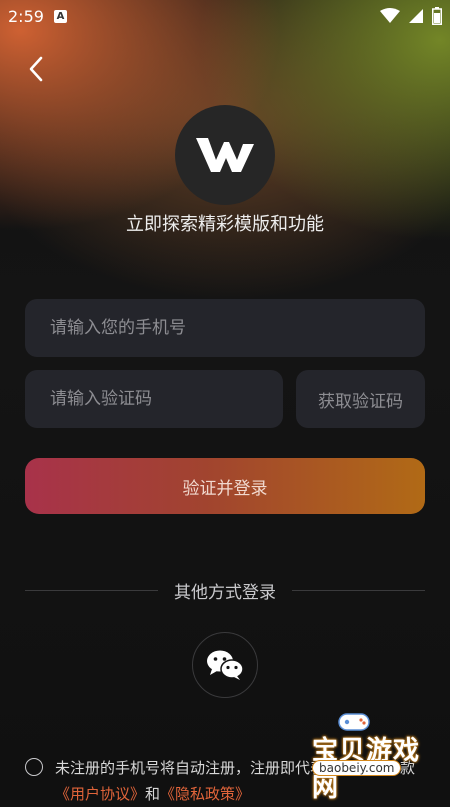 The width and height of the screenshot is (450, 807). What do you see at coordinates (34, 767) in the screenshot?
I see `agree-radio` at bounding box center [34, 767].